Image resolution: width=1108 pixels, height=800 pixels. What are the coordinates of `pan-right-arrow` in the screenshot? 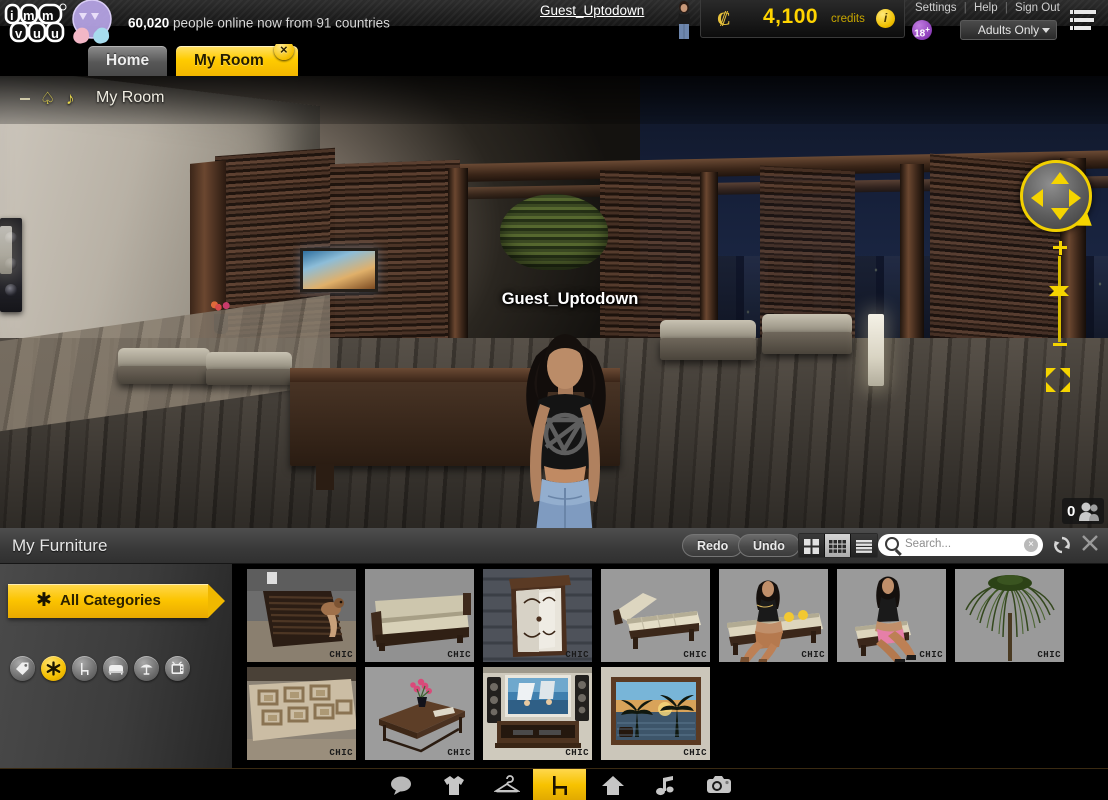 It's located at (1075, 198).